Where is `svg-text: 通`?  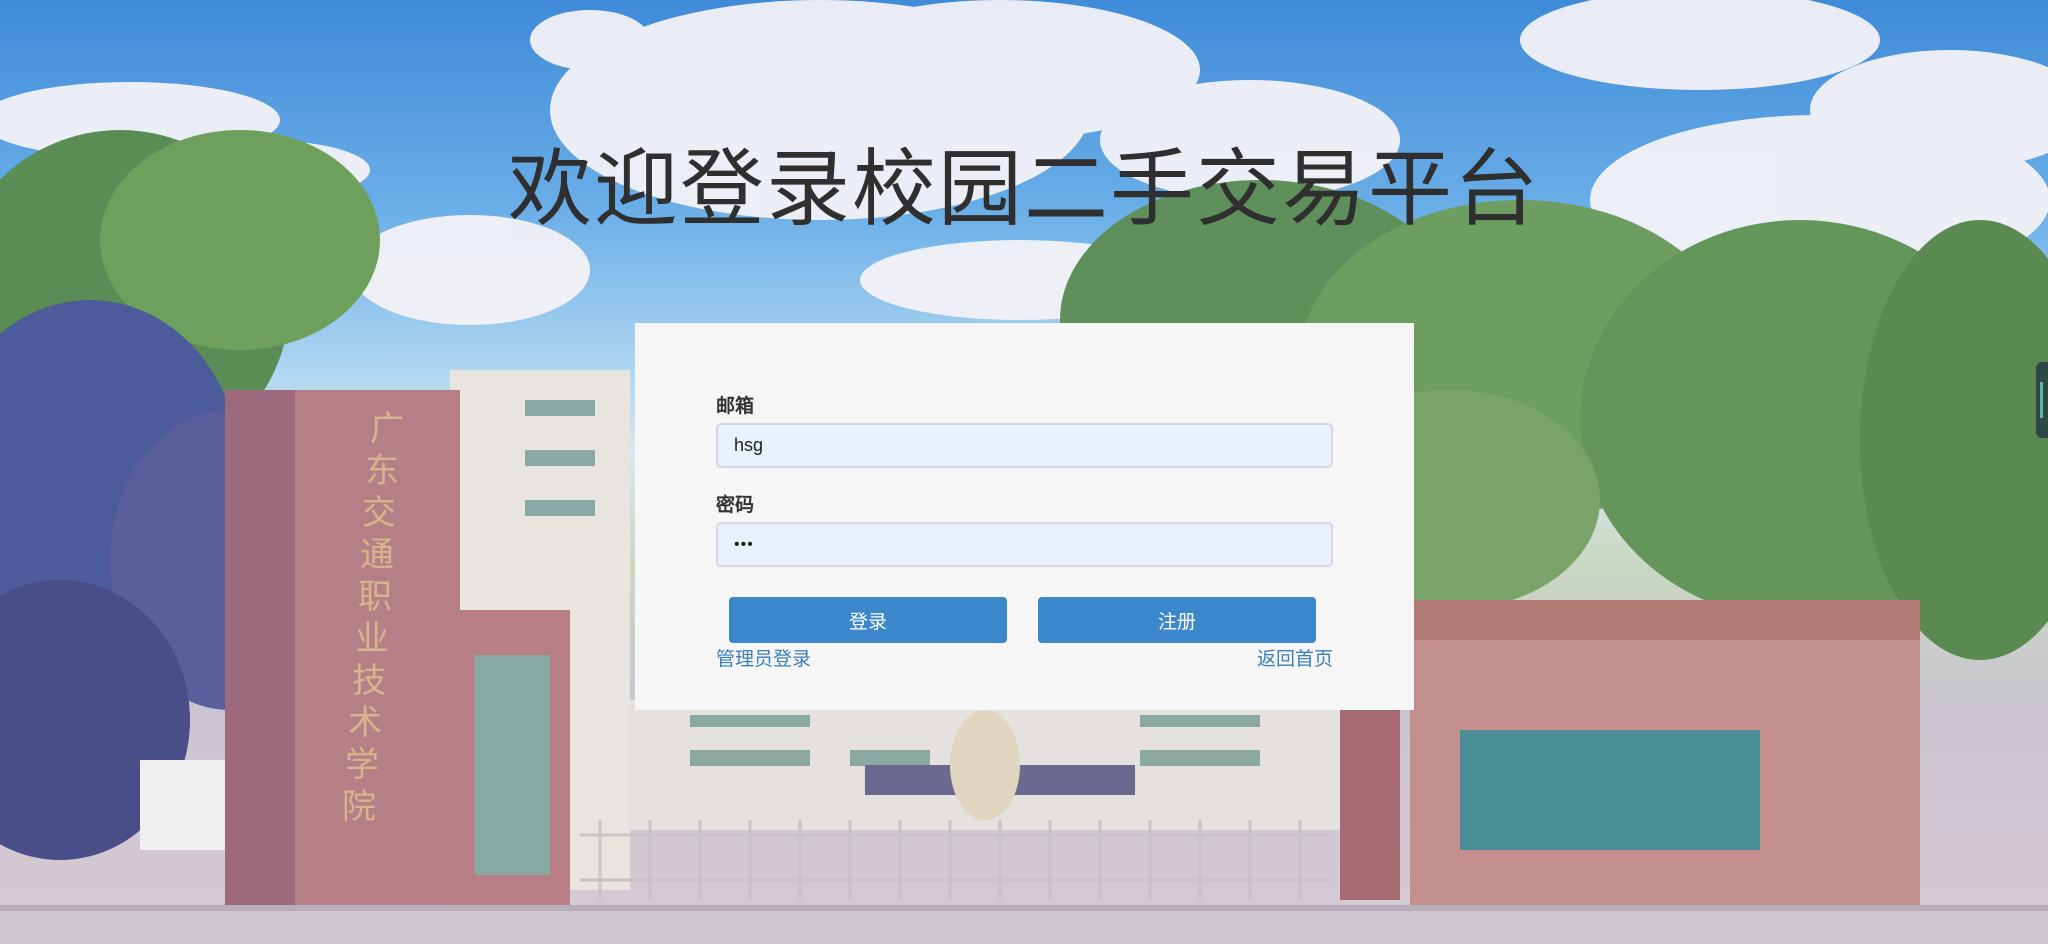 svg-text: 通 is located at coordinates (377, 555).